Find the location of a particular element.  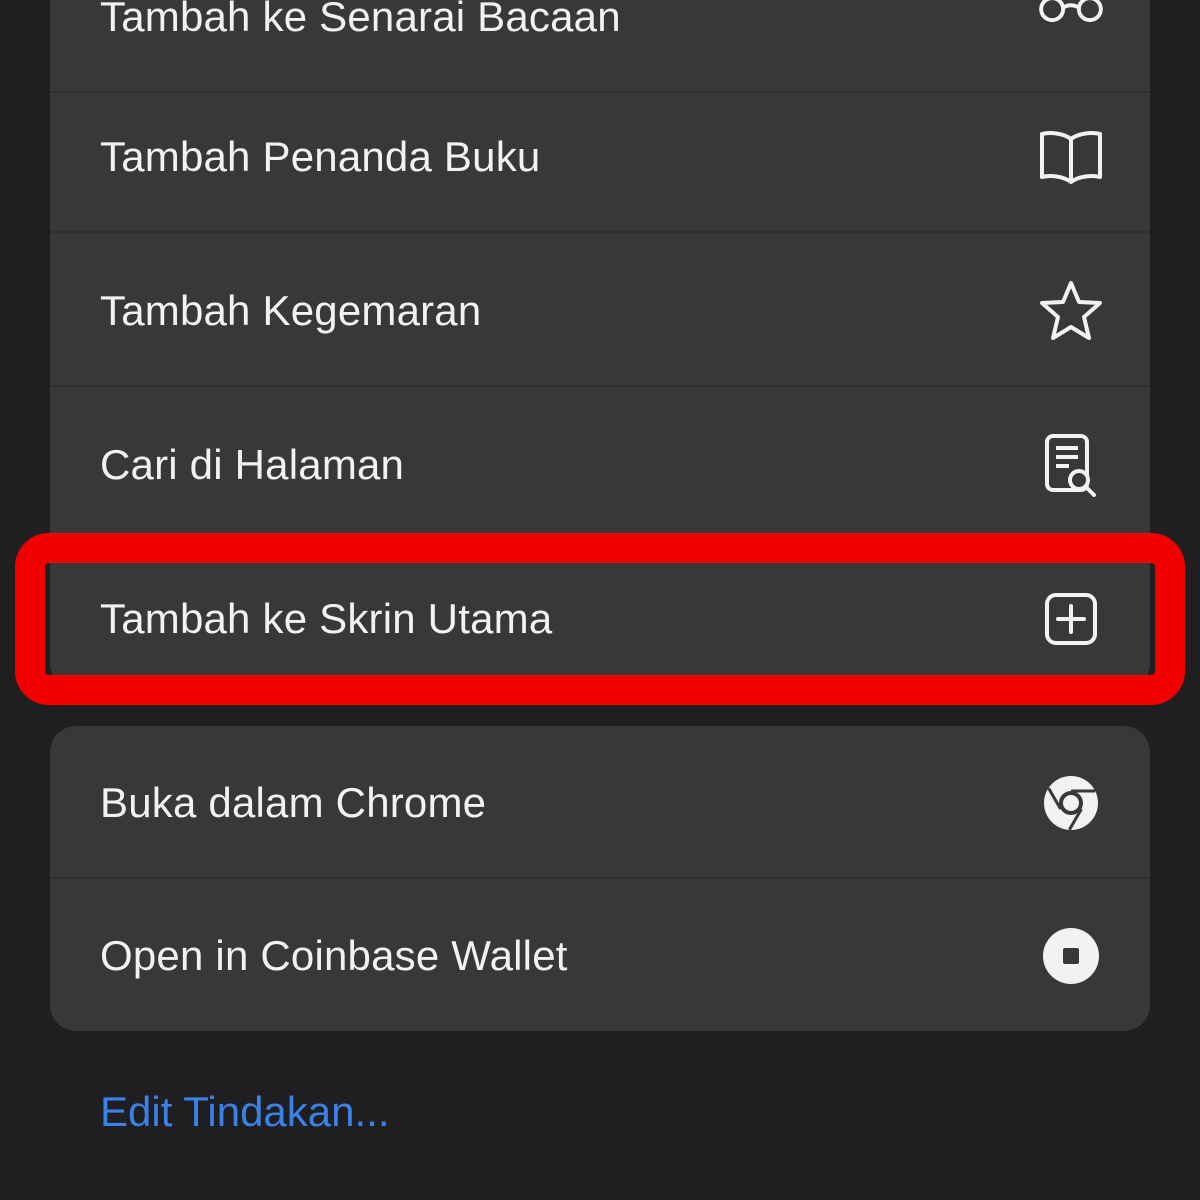

coinbase-wallet-icon is located at coordinates (1071, 956).